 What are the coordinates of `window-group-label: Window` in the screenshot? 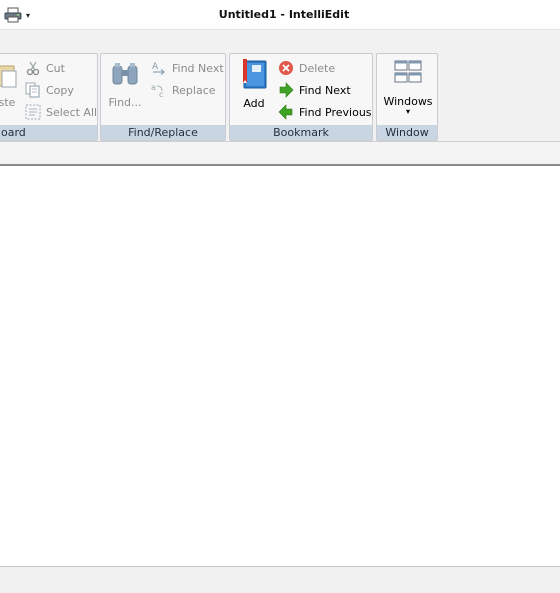 It's located at (407, 132).